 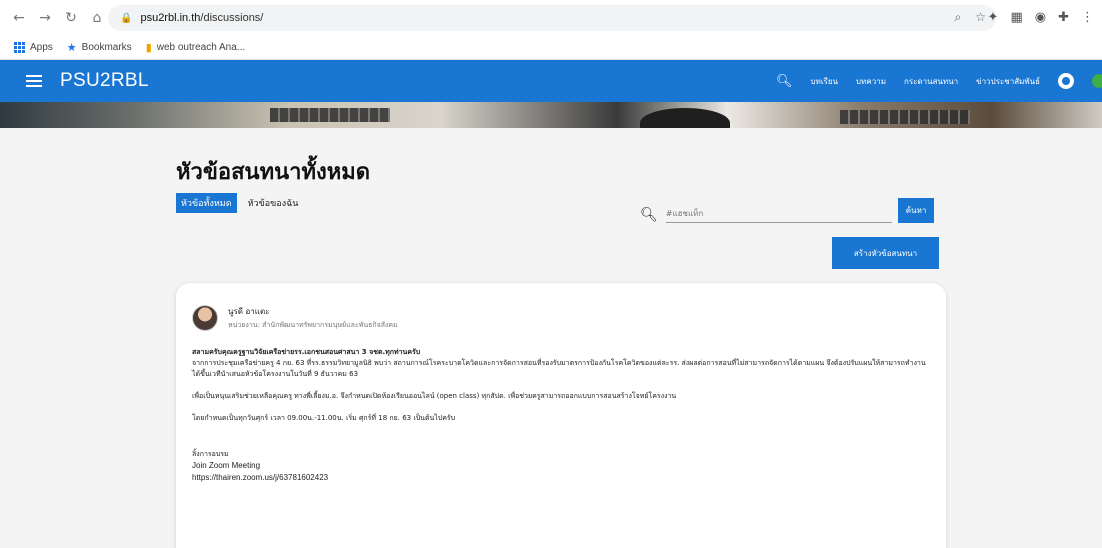 What do you see at coordinates (685, 118) in the screenshot?
I see `banner-object` at bounding box center [685, 118].